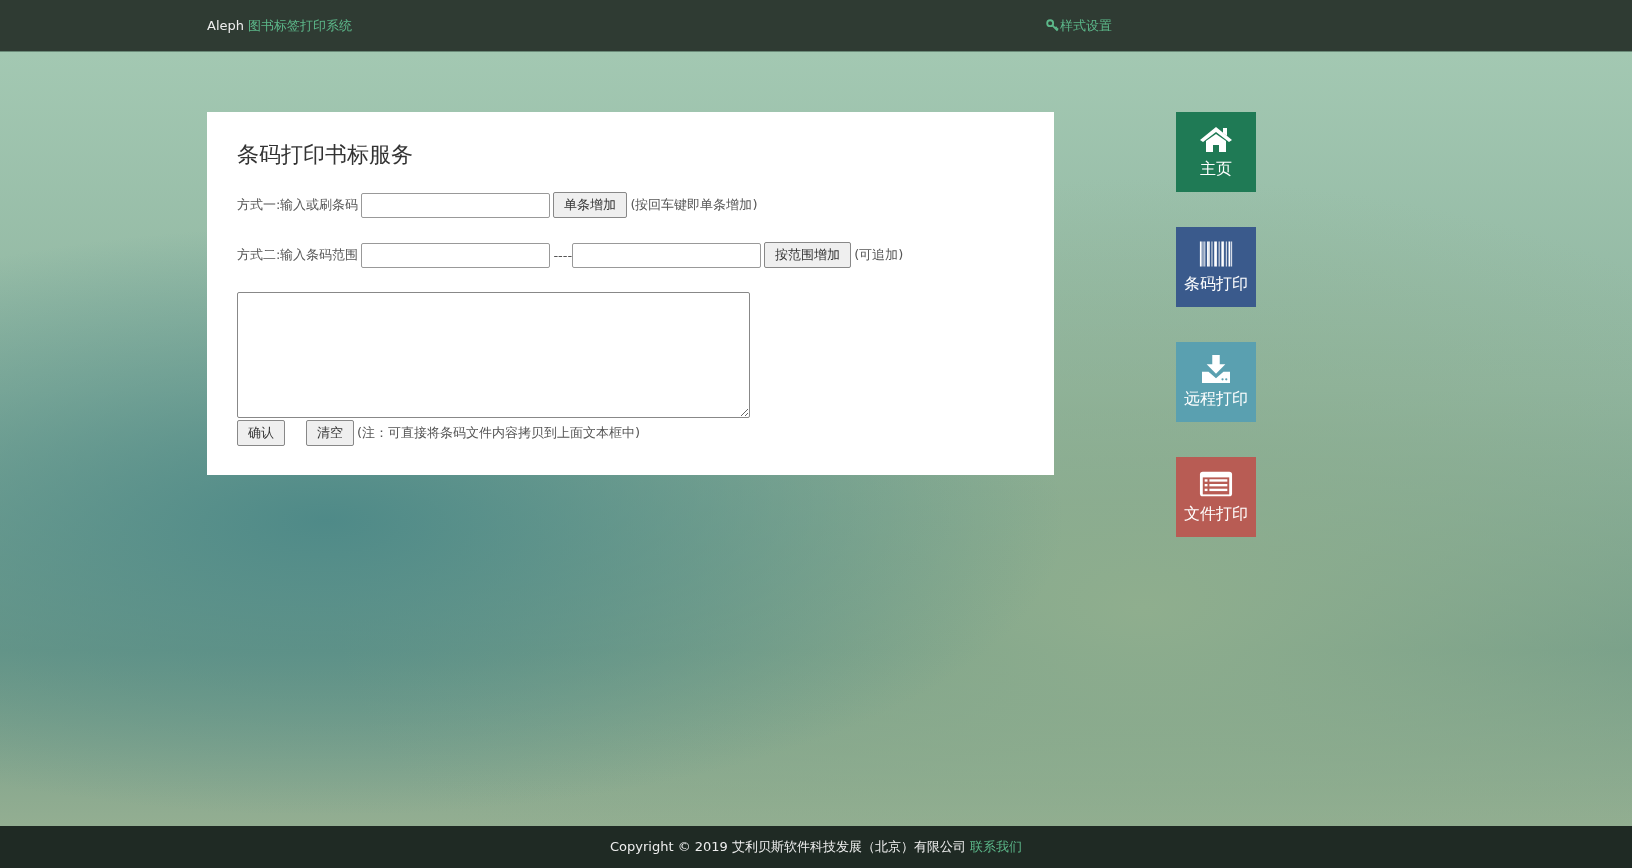 The height and width of the screenshot is (868, 1632). I want to click on nav-tile: 主页, so click(1216, 152).